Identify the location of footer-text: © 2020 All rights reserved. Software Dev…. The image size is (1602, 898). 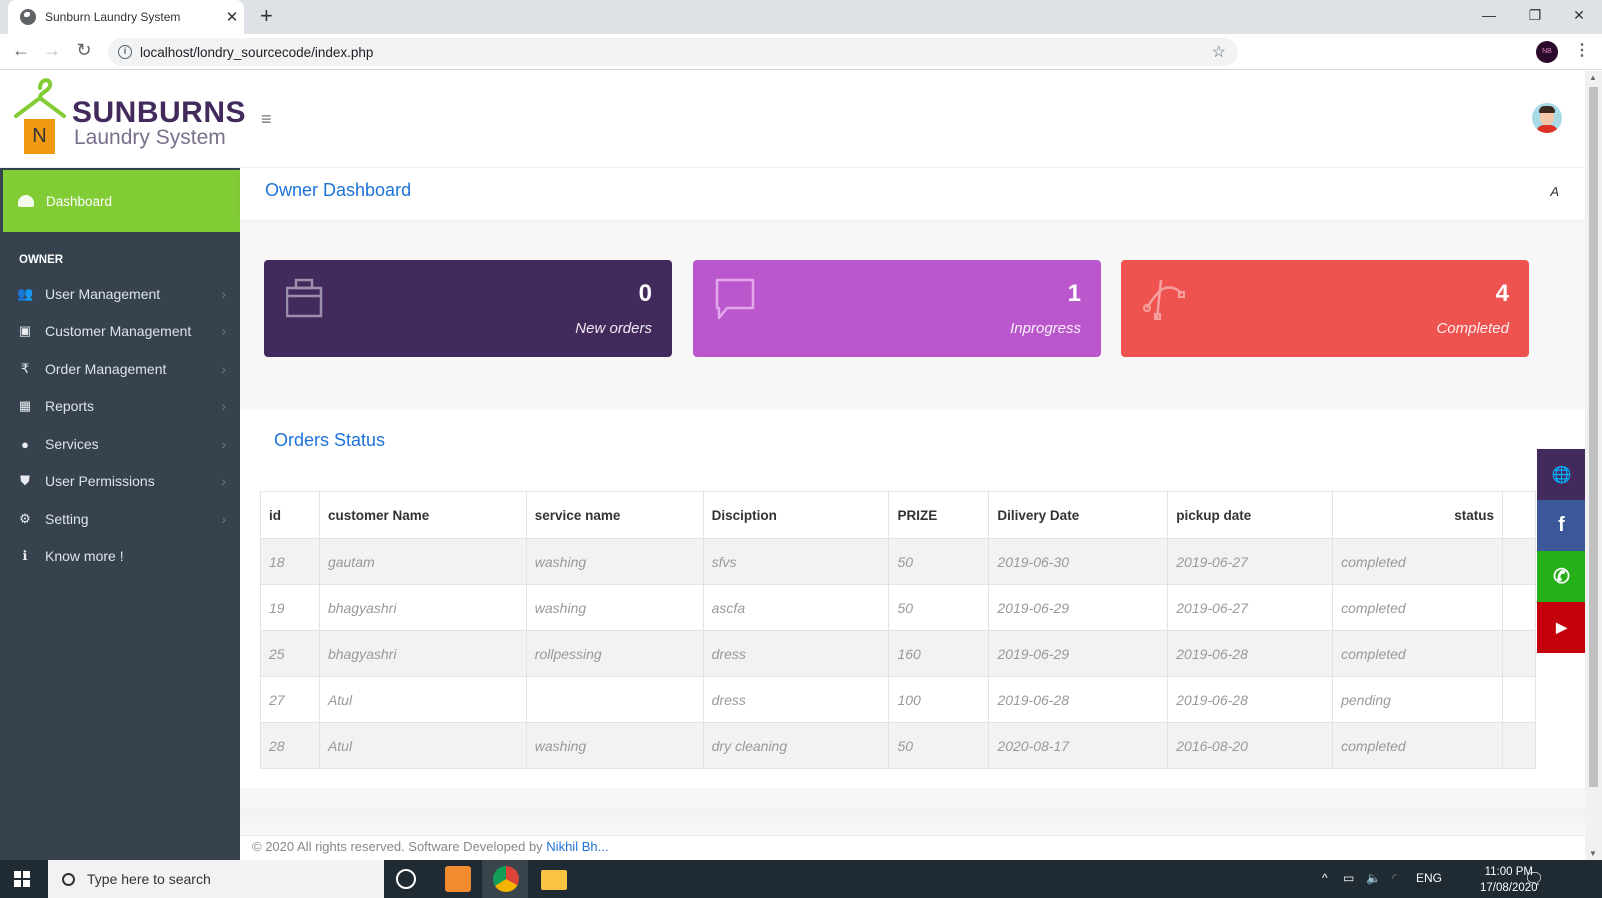
(430, 846).